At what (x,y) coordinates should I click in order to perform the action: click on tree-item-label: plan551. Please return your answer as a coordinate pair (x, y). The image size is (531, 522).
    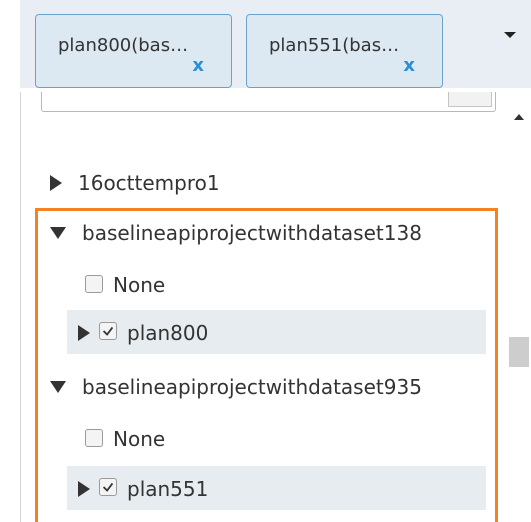
    Looking at the image, I should click on (168, 489).